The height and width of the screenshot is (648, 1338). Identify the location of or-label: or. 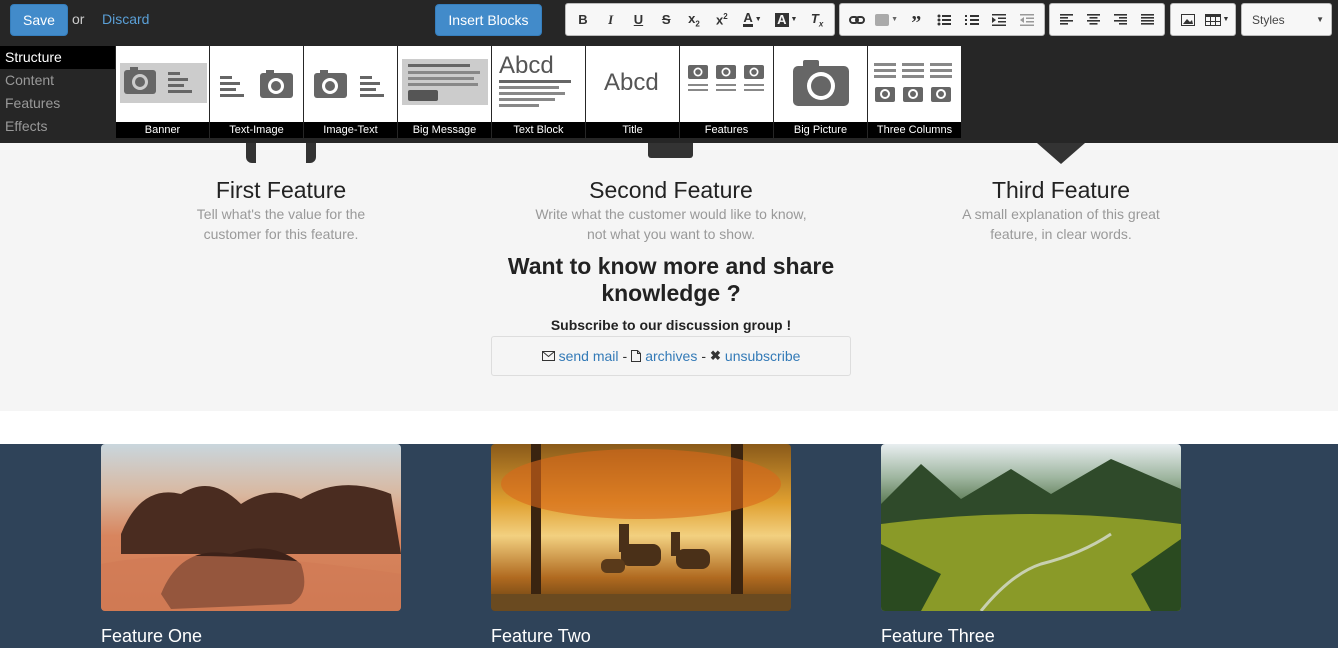
(78, 19).